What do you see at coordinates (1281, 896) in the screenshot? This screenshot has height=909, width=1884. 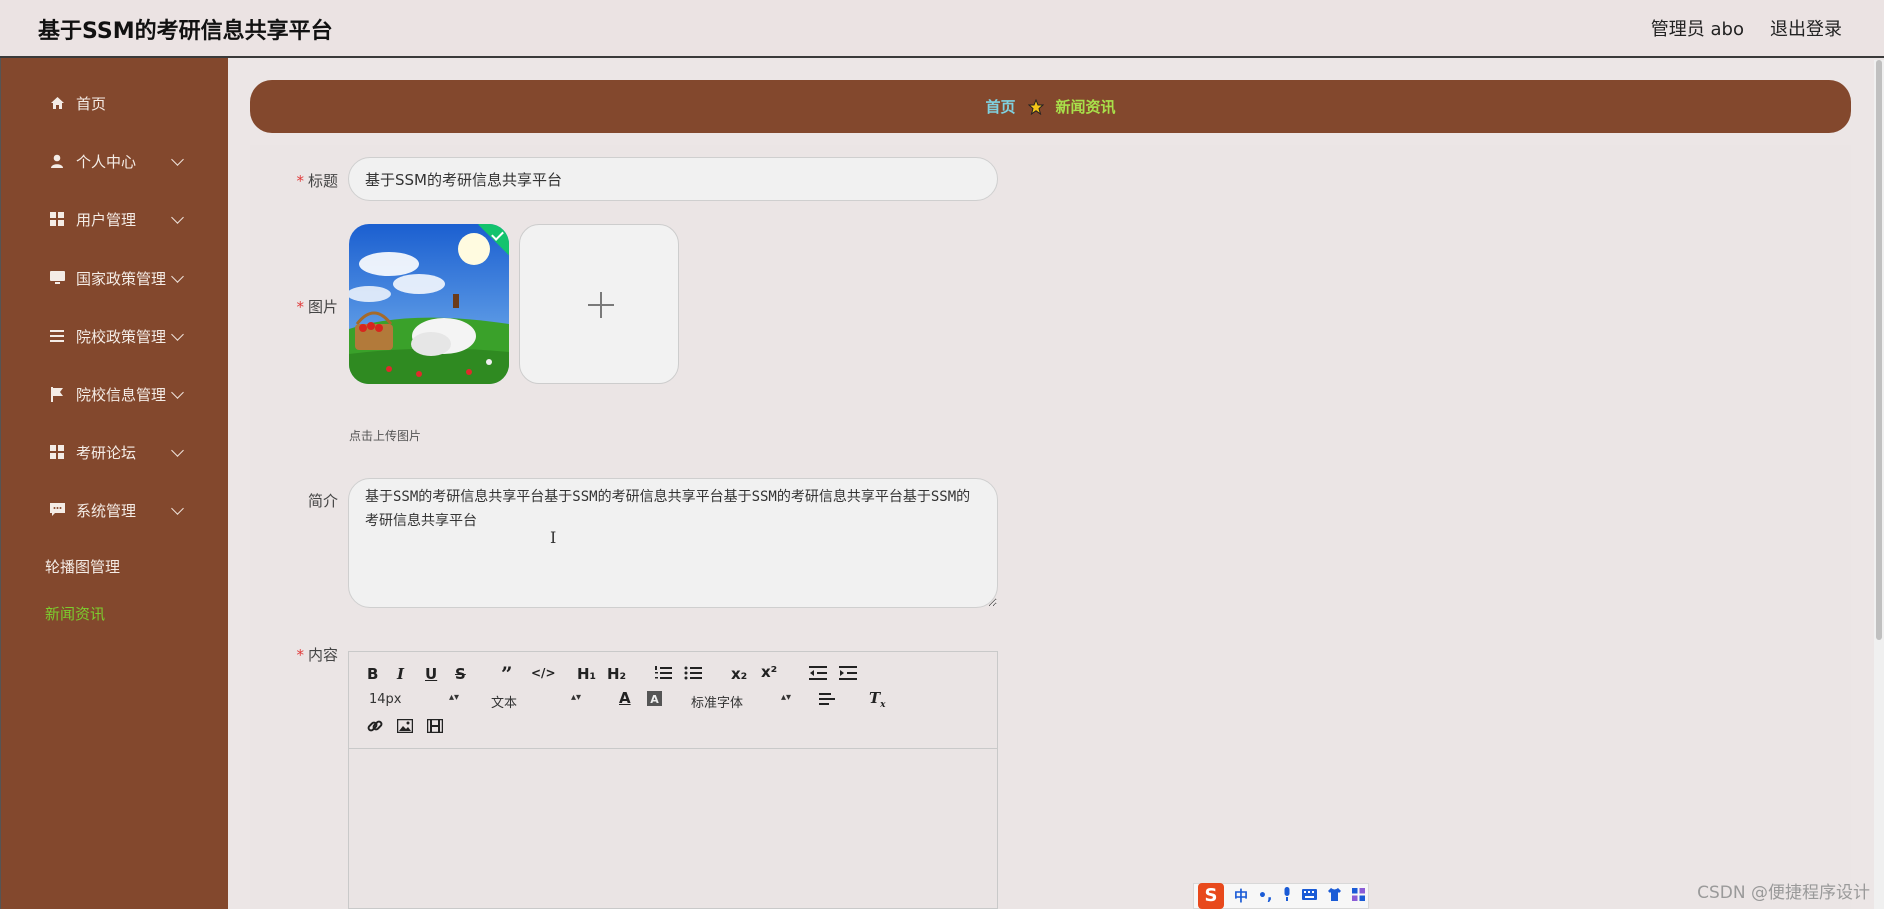 I see `ime-toolbar: S 中 •,` at bounding box center [1281, 896].